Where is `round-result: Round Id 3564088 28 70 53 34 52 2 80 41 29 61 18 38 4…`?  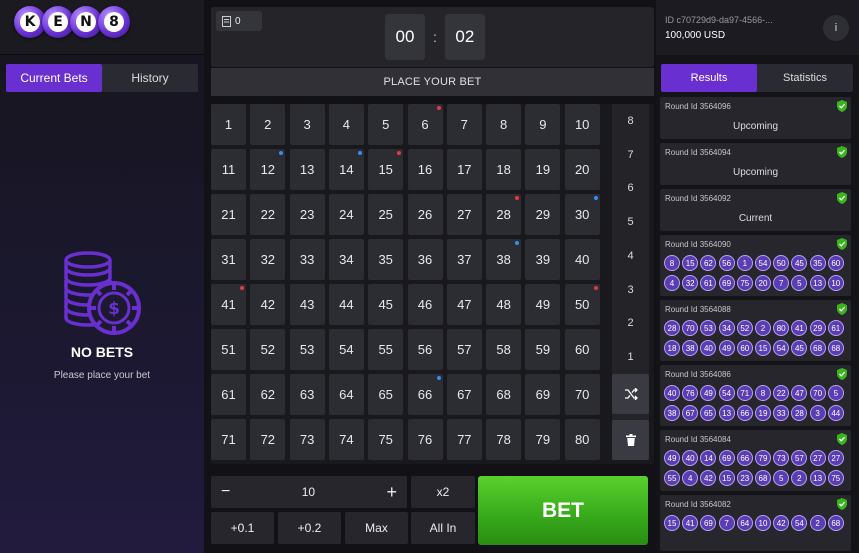
round-result: Round Id 3564088 28 70 53 34 52 2 80 41 29 61 18 38 4… is located at coordinates (755, 330).